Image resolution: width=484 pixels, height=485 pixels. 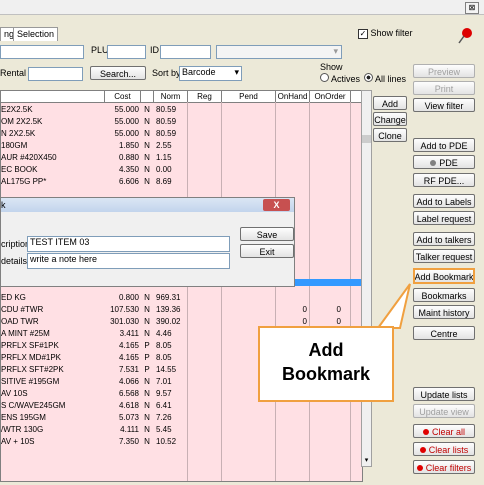 I want to click on table-row: 180GM 1.850 N 2.55, so click(x=181, y=146).